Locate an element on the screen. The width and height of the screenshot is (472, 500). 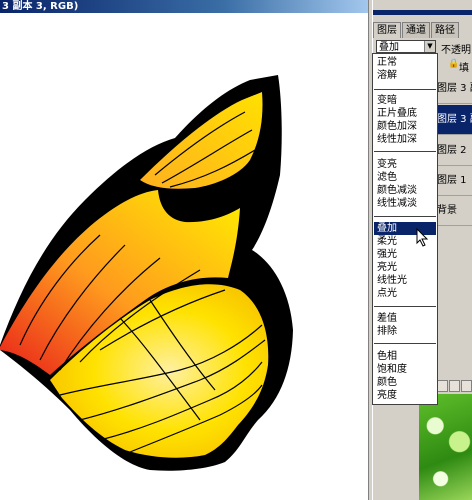
menu-item-exclusion: 排除 is located at coordinates (405, 331).